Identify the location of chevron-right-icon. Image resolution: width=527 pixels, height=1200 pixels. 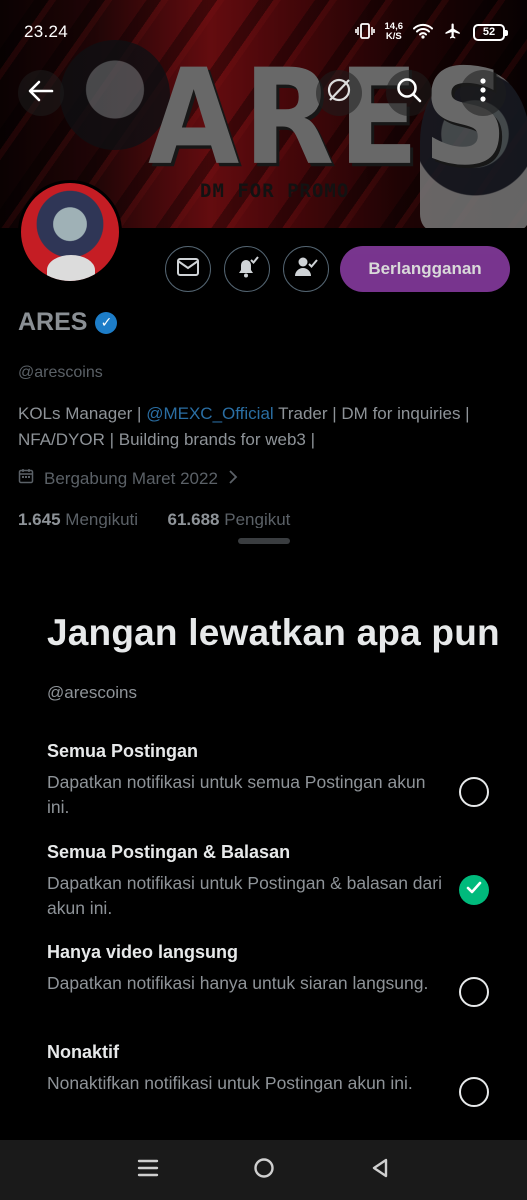
(233, 479).